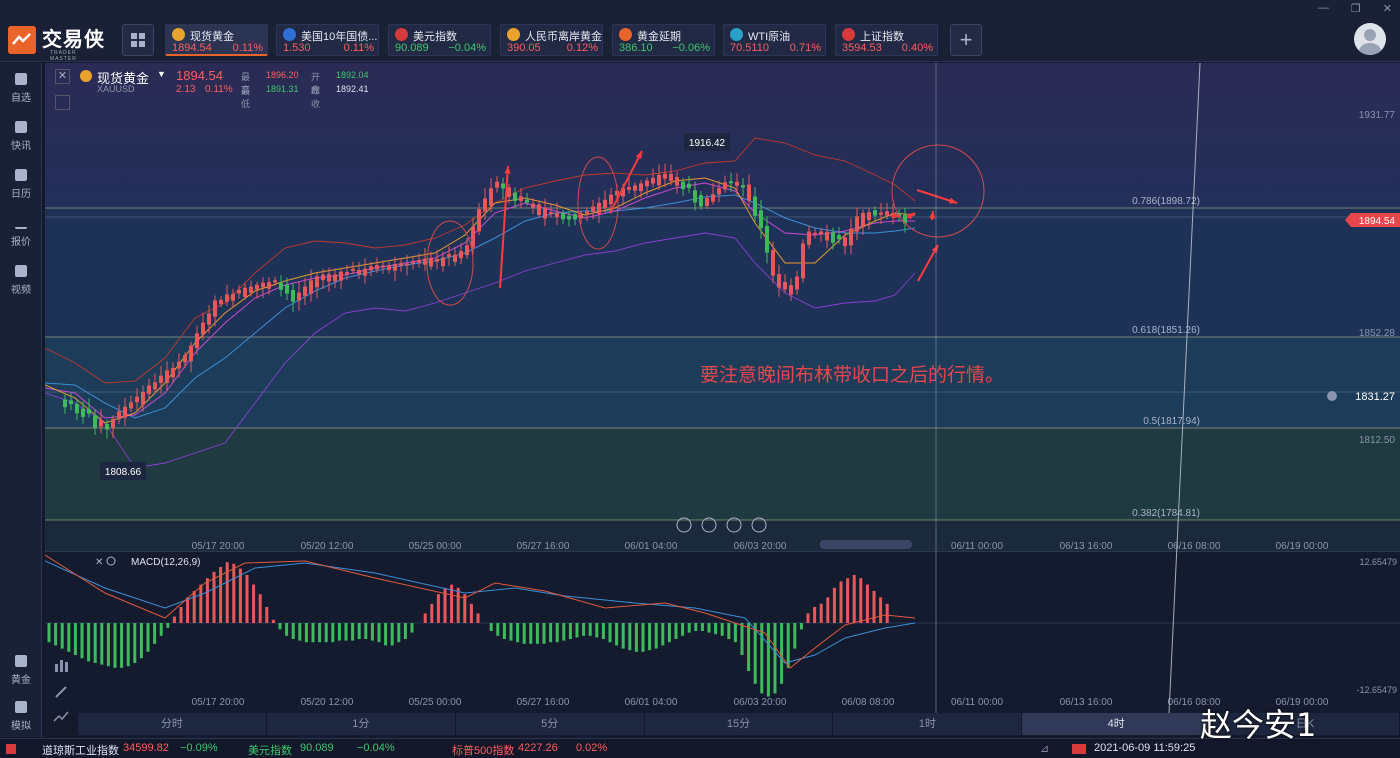  What do you see at coordinates (138, 40) in the screenshot?
I see `layout-grid-button` at bounding box center [138, 40].